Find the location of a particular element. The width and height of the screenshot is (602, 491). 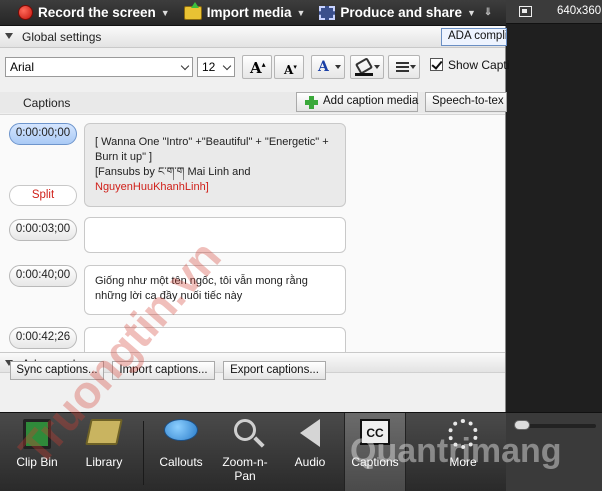

tab-divider is located at coordinates (143, 453).